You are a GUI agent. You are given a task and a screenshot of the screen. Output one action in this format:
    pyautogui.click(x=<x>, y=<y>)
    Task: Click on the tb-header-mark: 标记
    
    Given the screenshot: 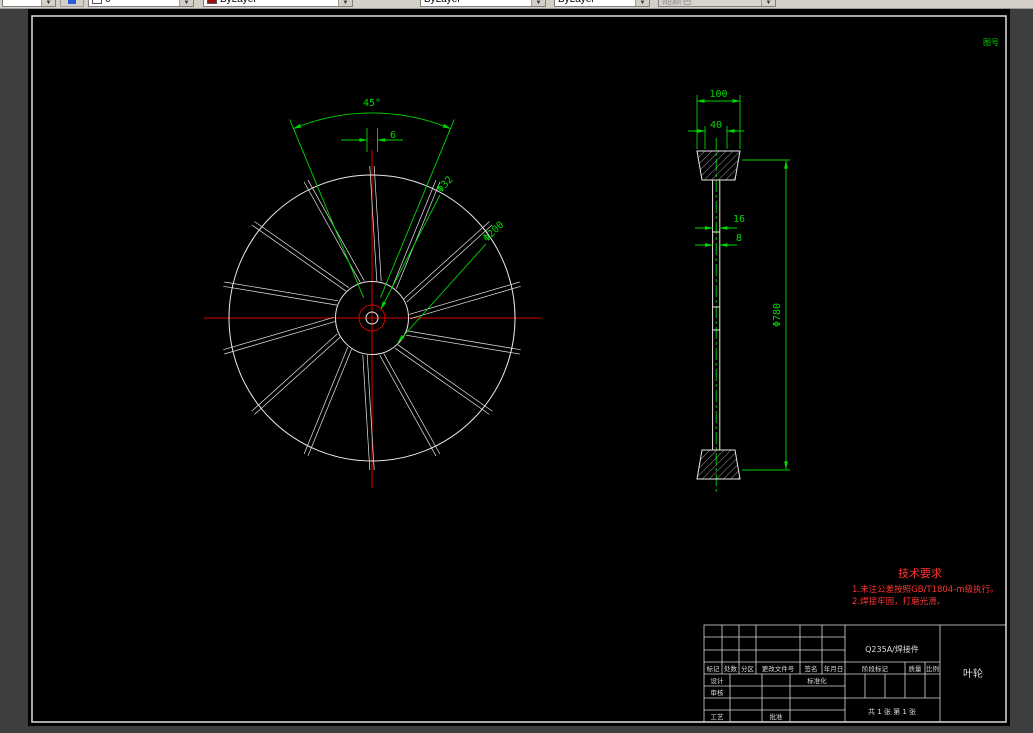 What is the action you would take?
    pyautogui.click(x=714, y=668)
    